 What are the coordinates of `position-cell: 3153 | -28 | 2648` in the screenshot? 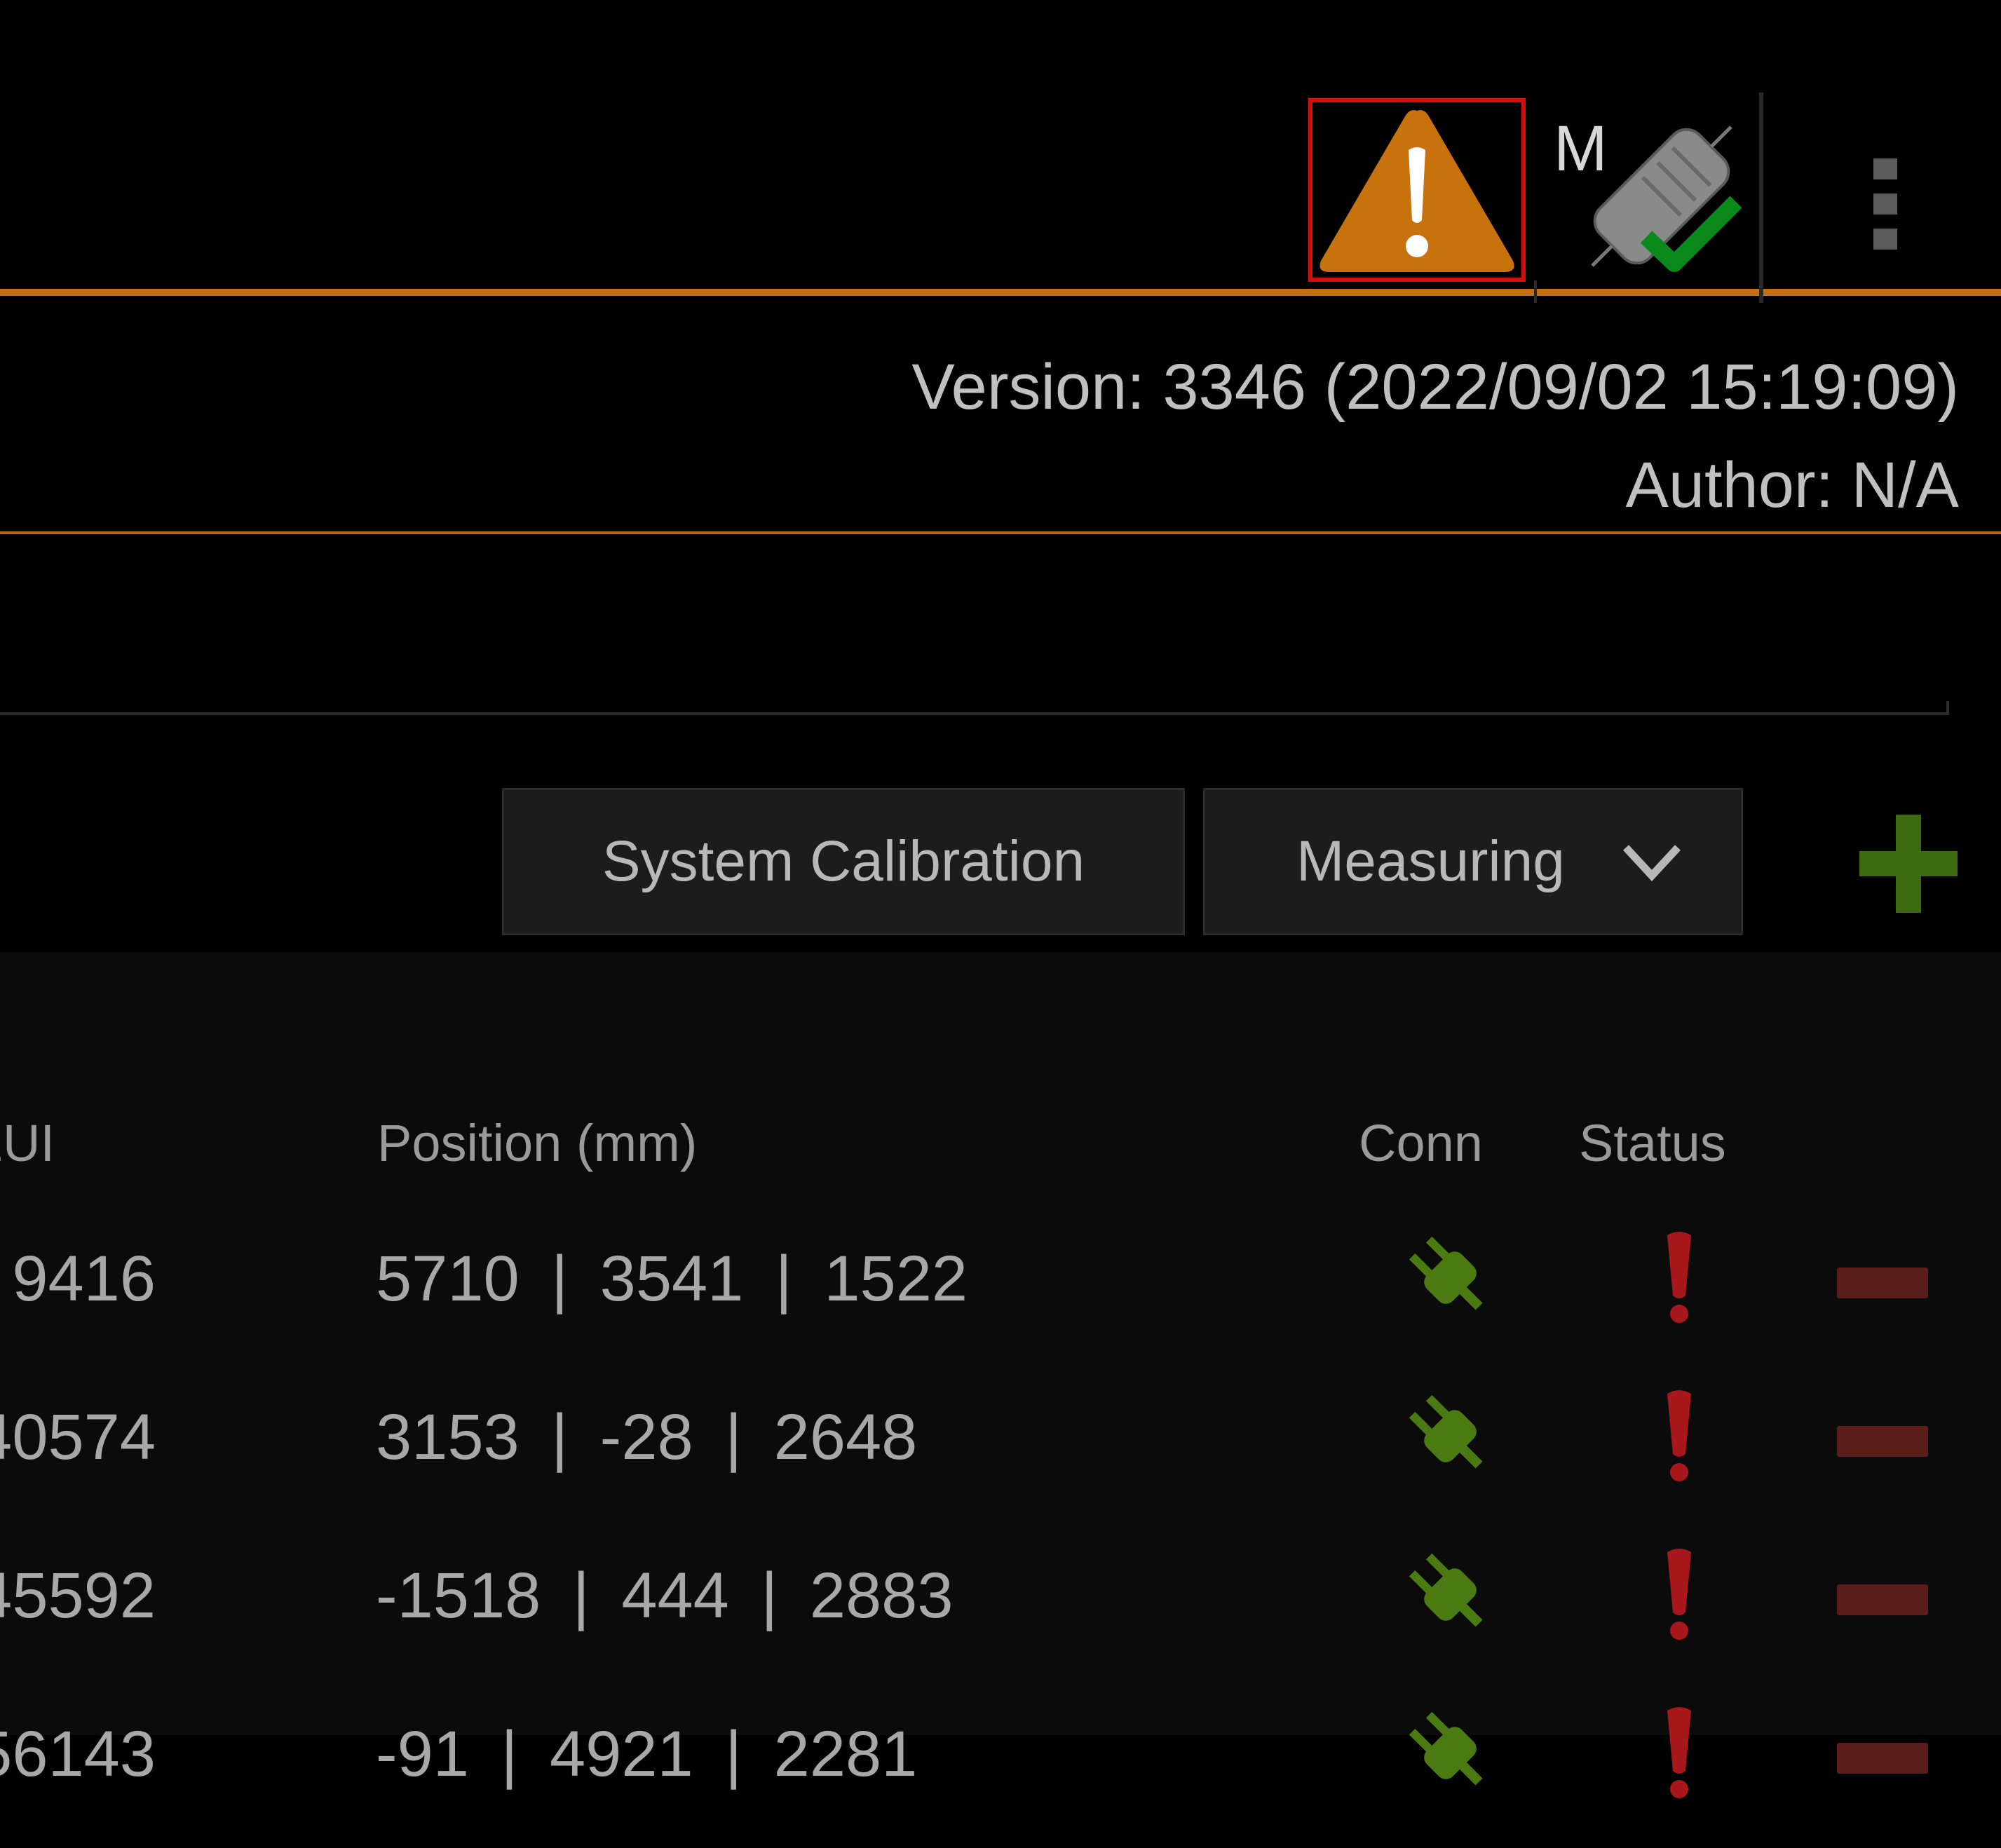 It's located at (647, 1437).